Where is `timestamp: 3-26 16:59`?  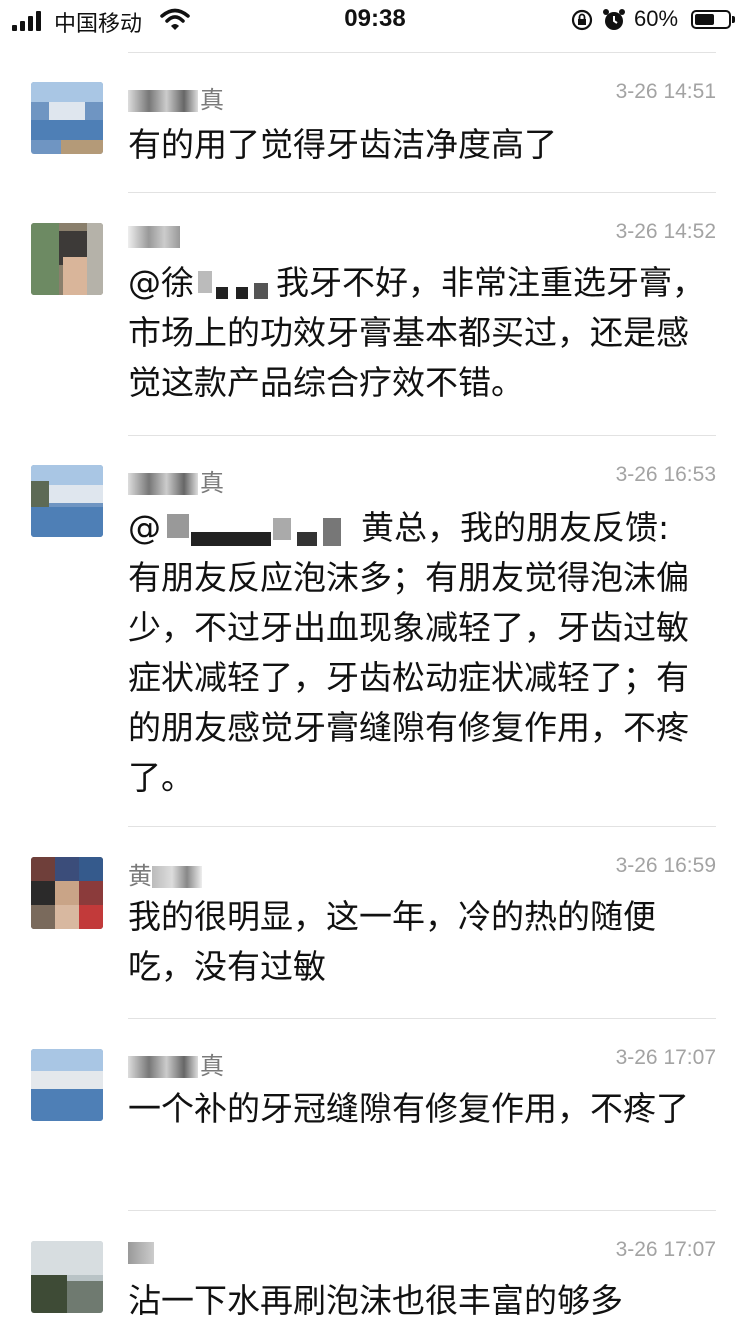 timestamp: 3-26 16:59 is located at coordinates (665, 865).